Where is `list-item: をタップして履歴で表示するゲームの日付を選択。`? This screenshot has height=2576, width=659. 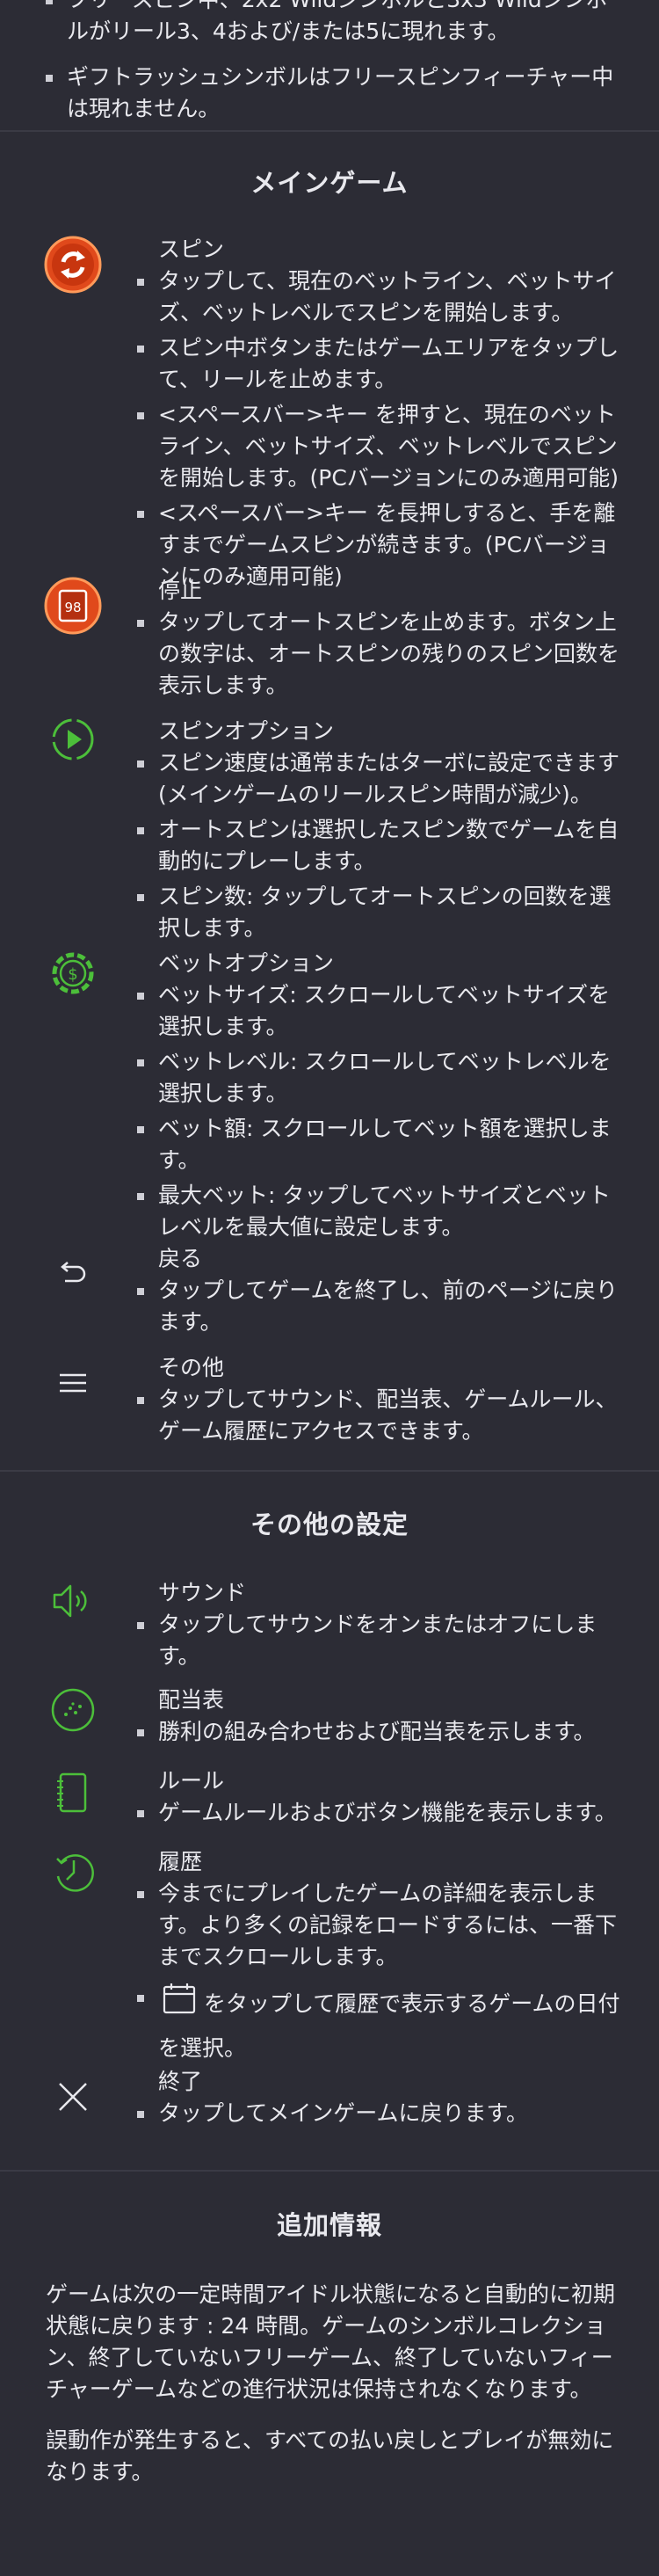 list-item: をタップして履歴で表示するゲームの日付を選択。 is located at coordinates (383, 2025).